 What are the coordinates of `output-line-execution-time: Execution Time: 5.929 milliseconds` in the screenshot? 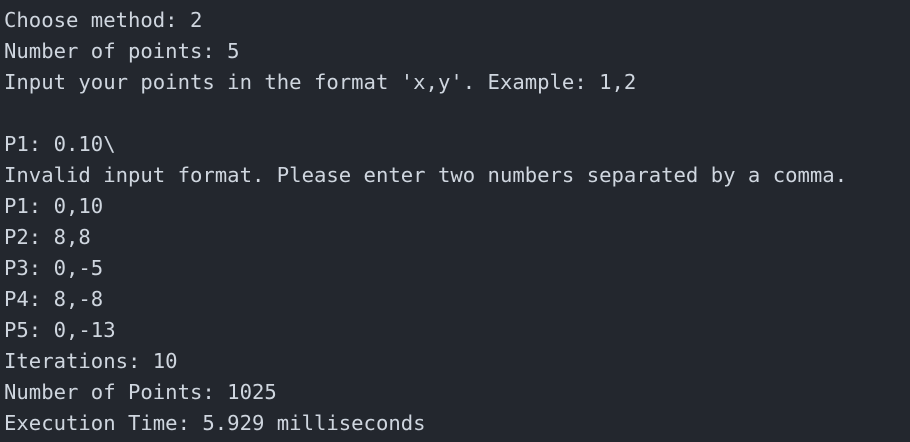 It's located at (215, 423).